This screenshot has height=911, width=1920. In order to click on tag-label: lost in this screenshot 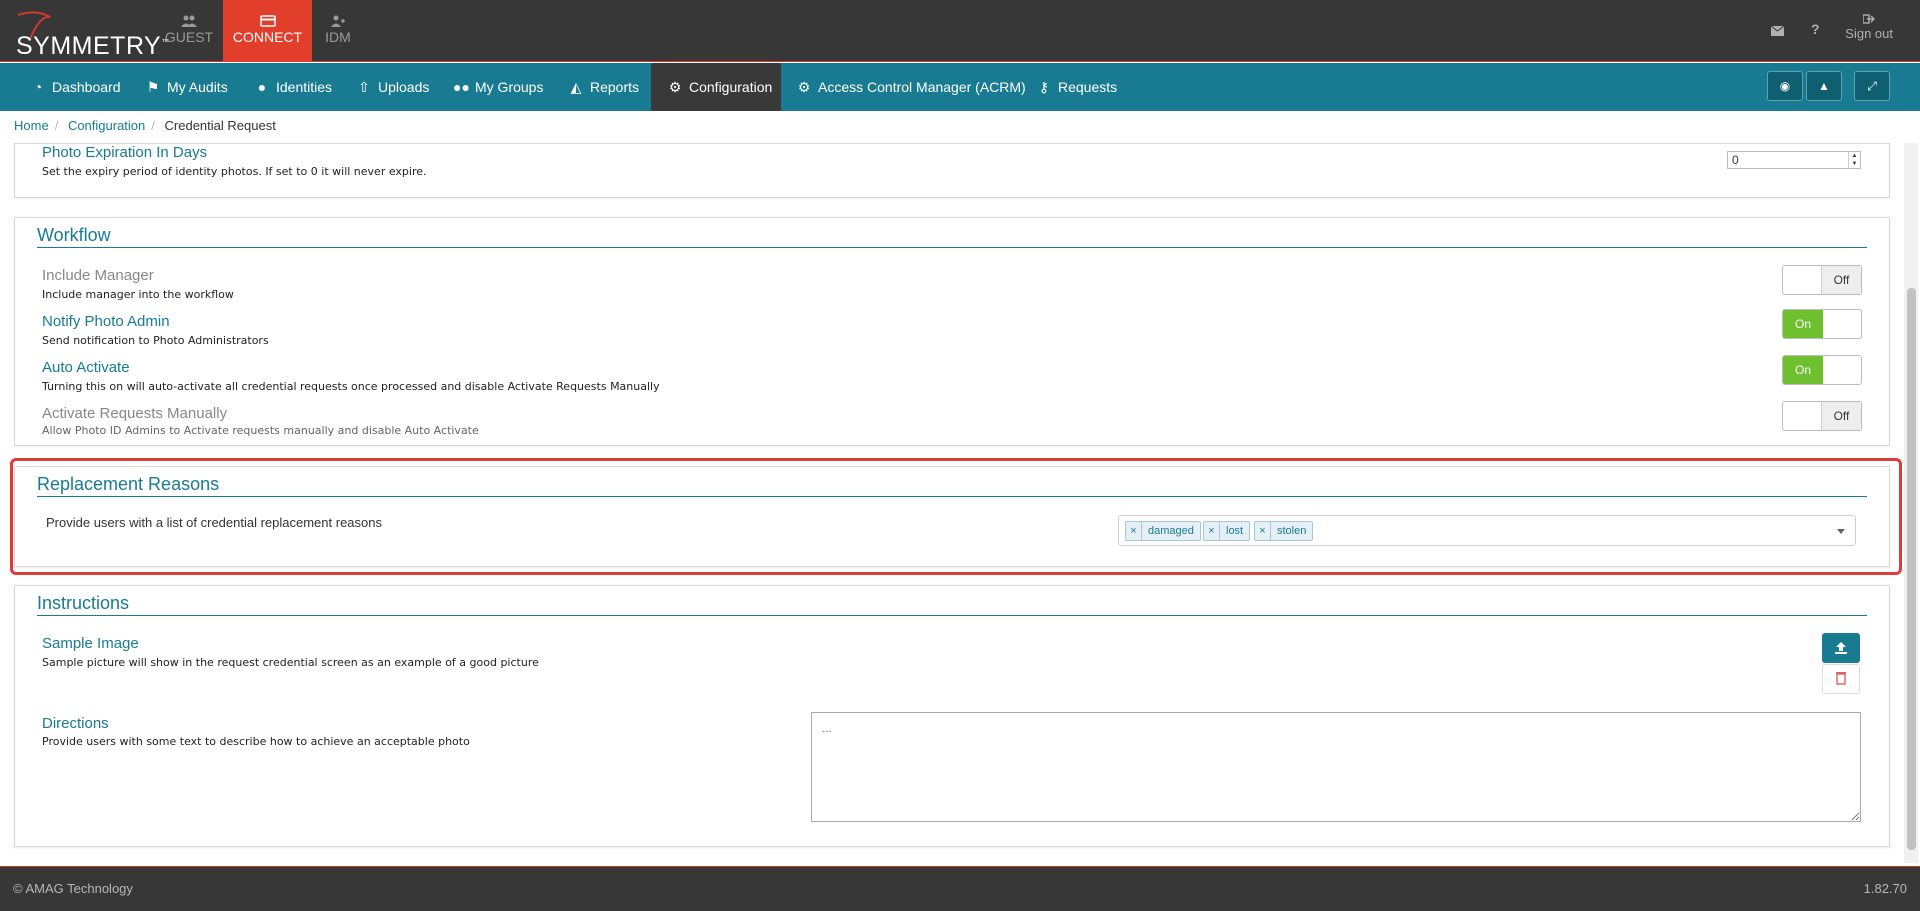, I will do `click(1235, 531)`.